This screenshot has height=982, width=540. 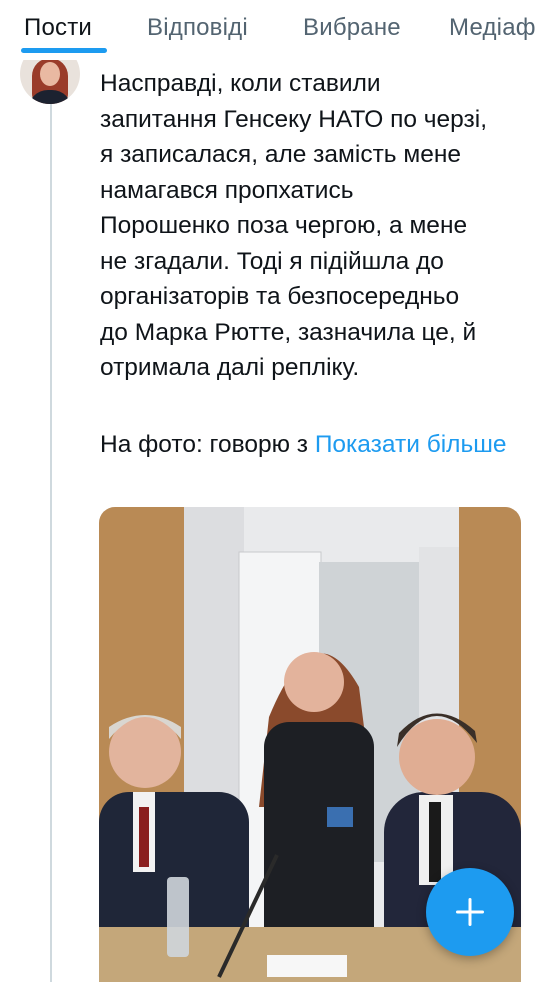 What do you see at coordinates (310, 445) in the screenshot?
I see `post-teaser: На фото: говорю з Показати більше` at bounding box center [310, 445].